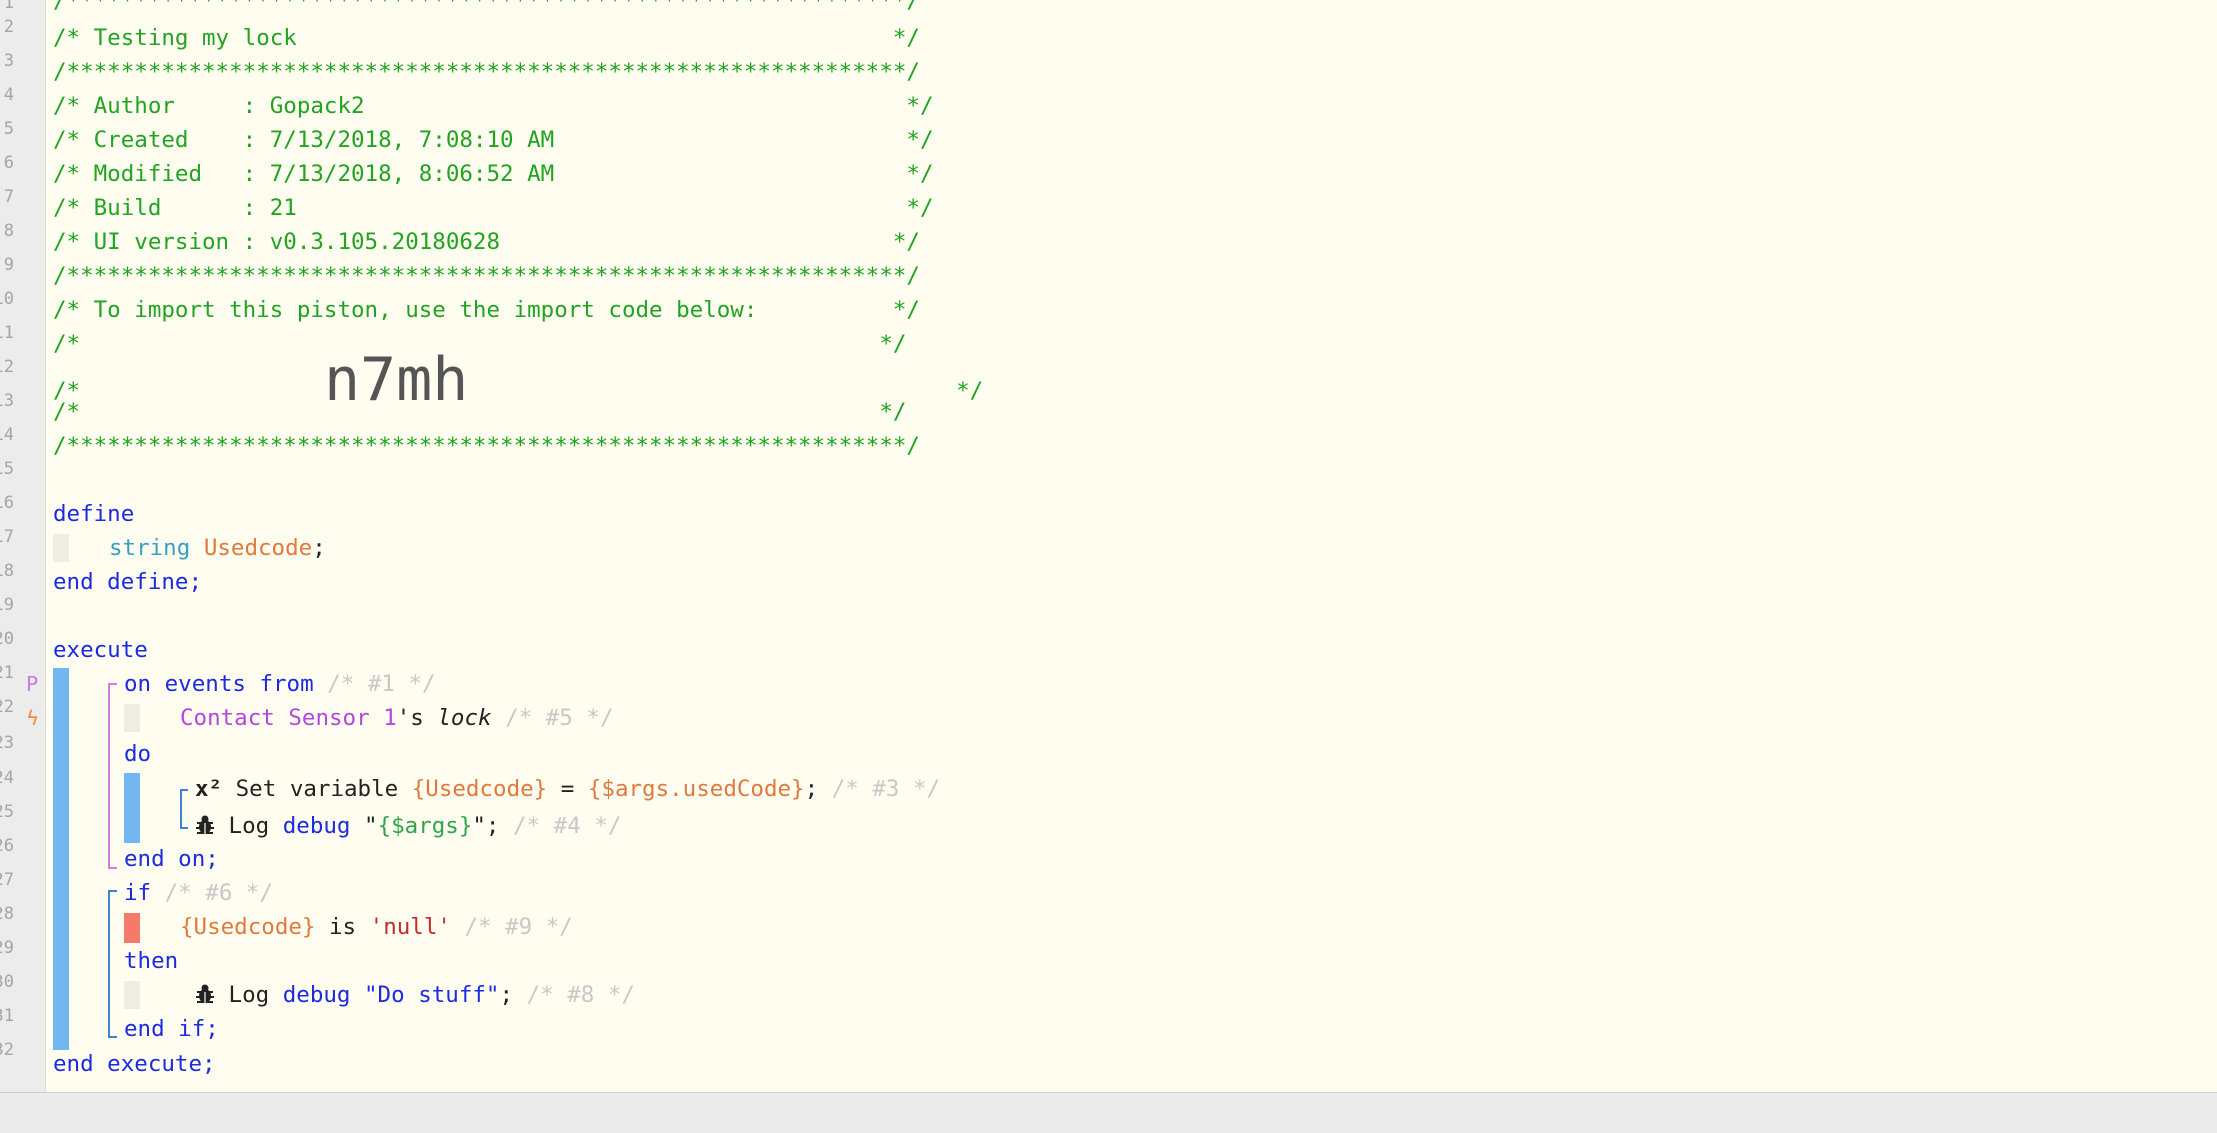 Image resolution: width=2217 pixels, height=1133 pixels. What do you see at coordinates (171, 1029) in the screenshot?
I see `end-if-keyword: end if;` at bounding box center [171, 1029].